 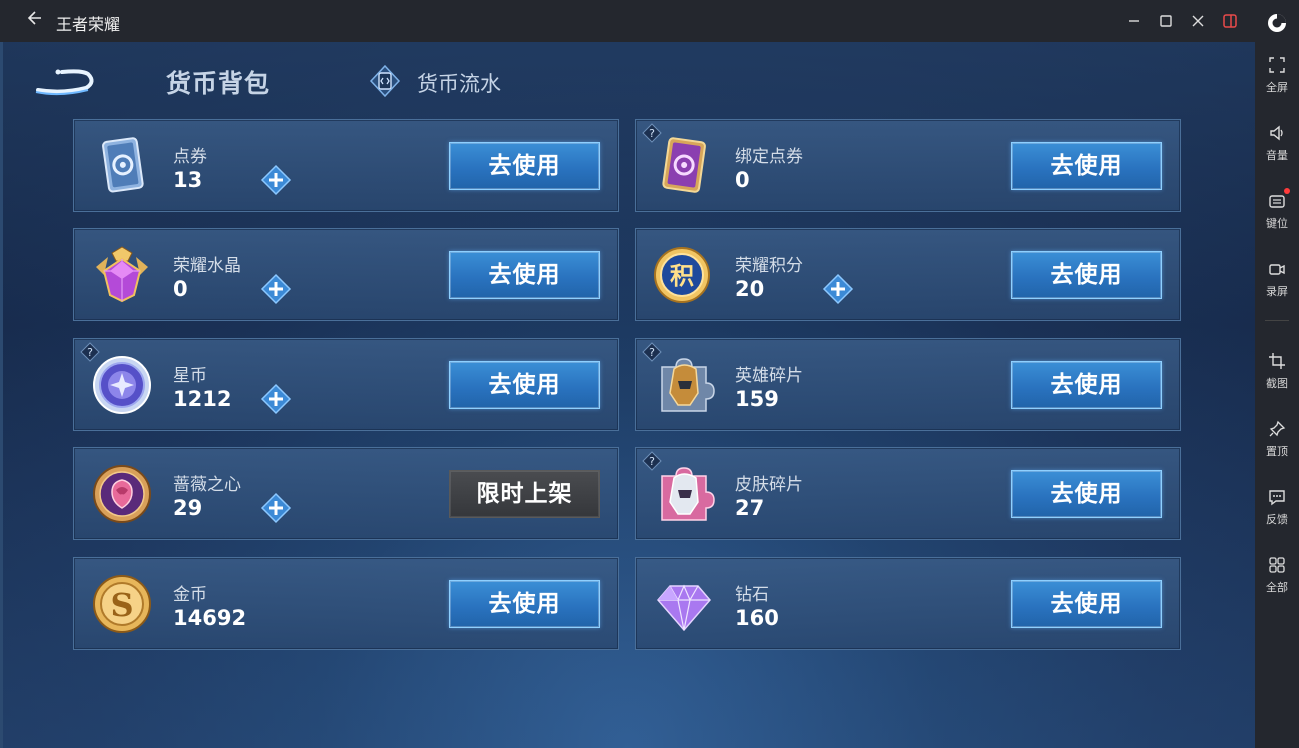 I want to click on currency-name: 蔷薇之心, so click(x=207, y=485).